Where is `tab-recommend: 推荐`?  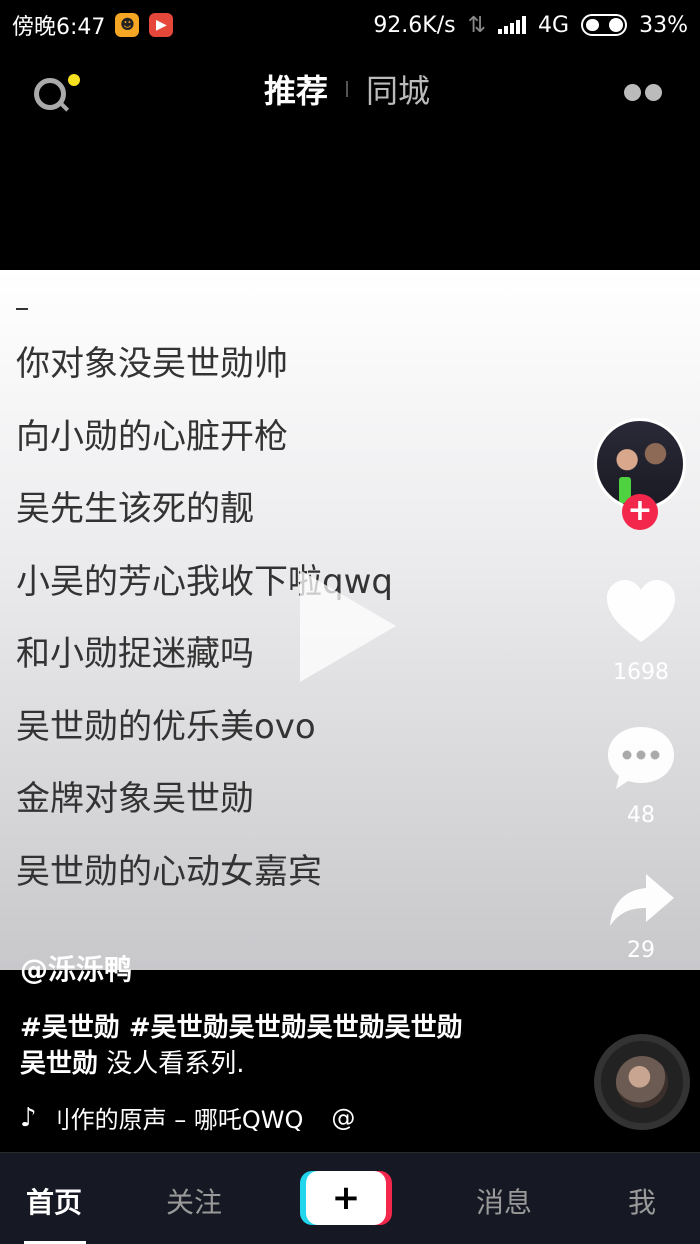
tab-recommend: 推荐 is located at coordinates (296, 89).